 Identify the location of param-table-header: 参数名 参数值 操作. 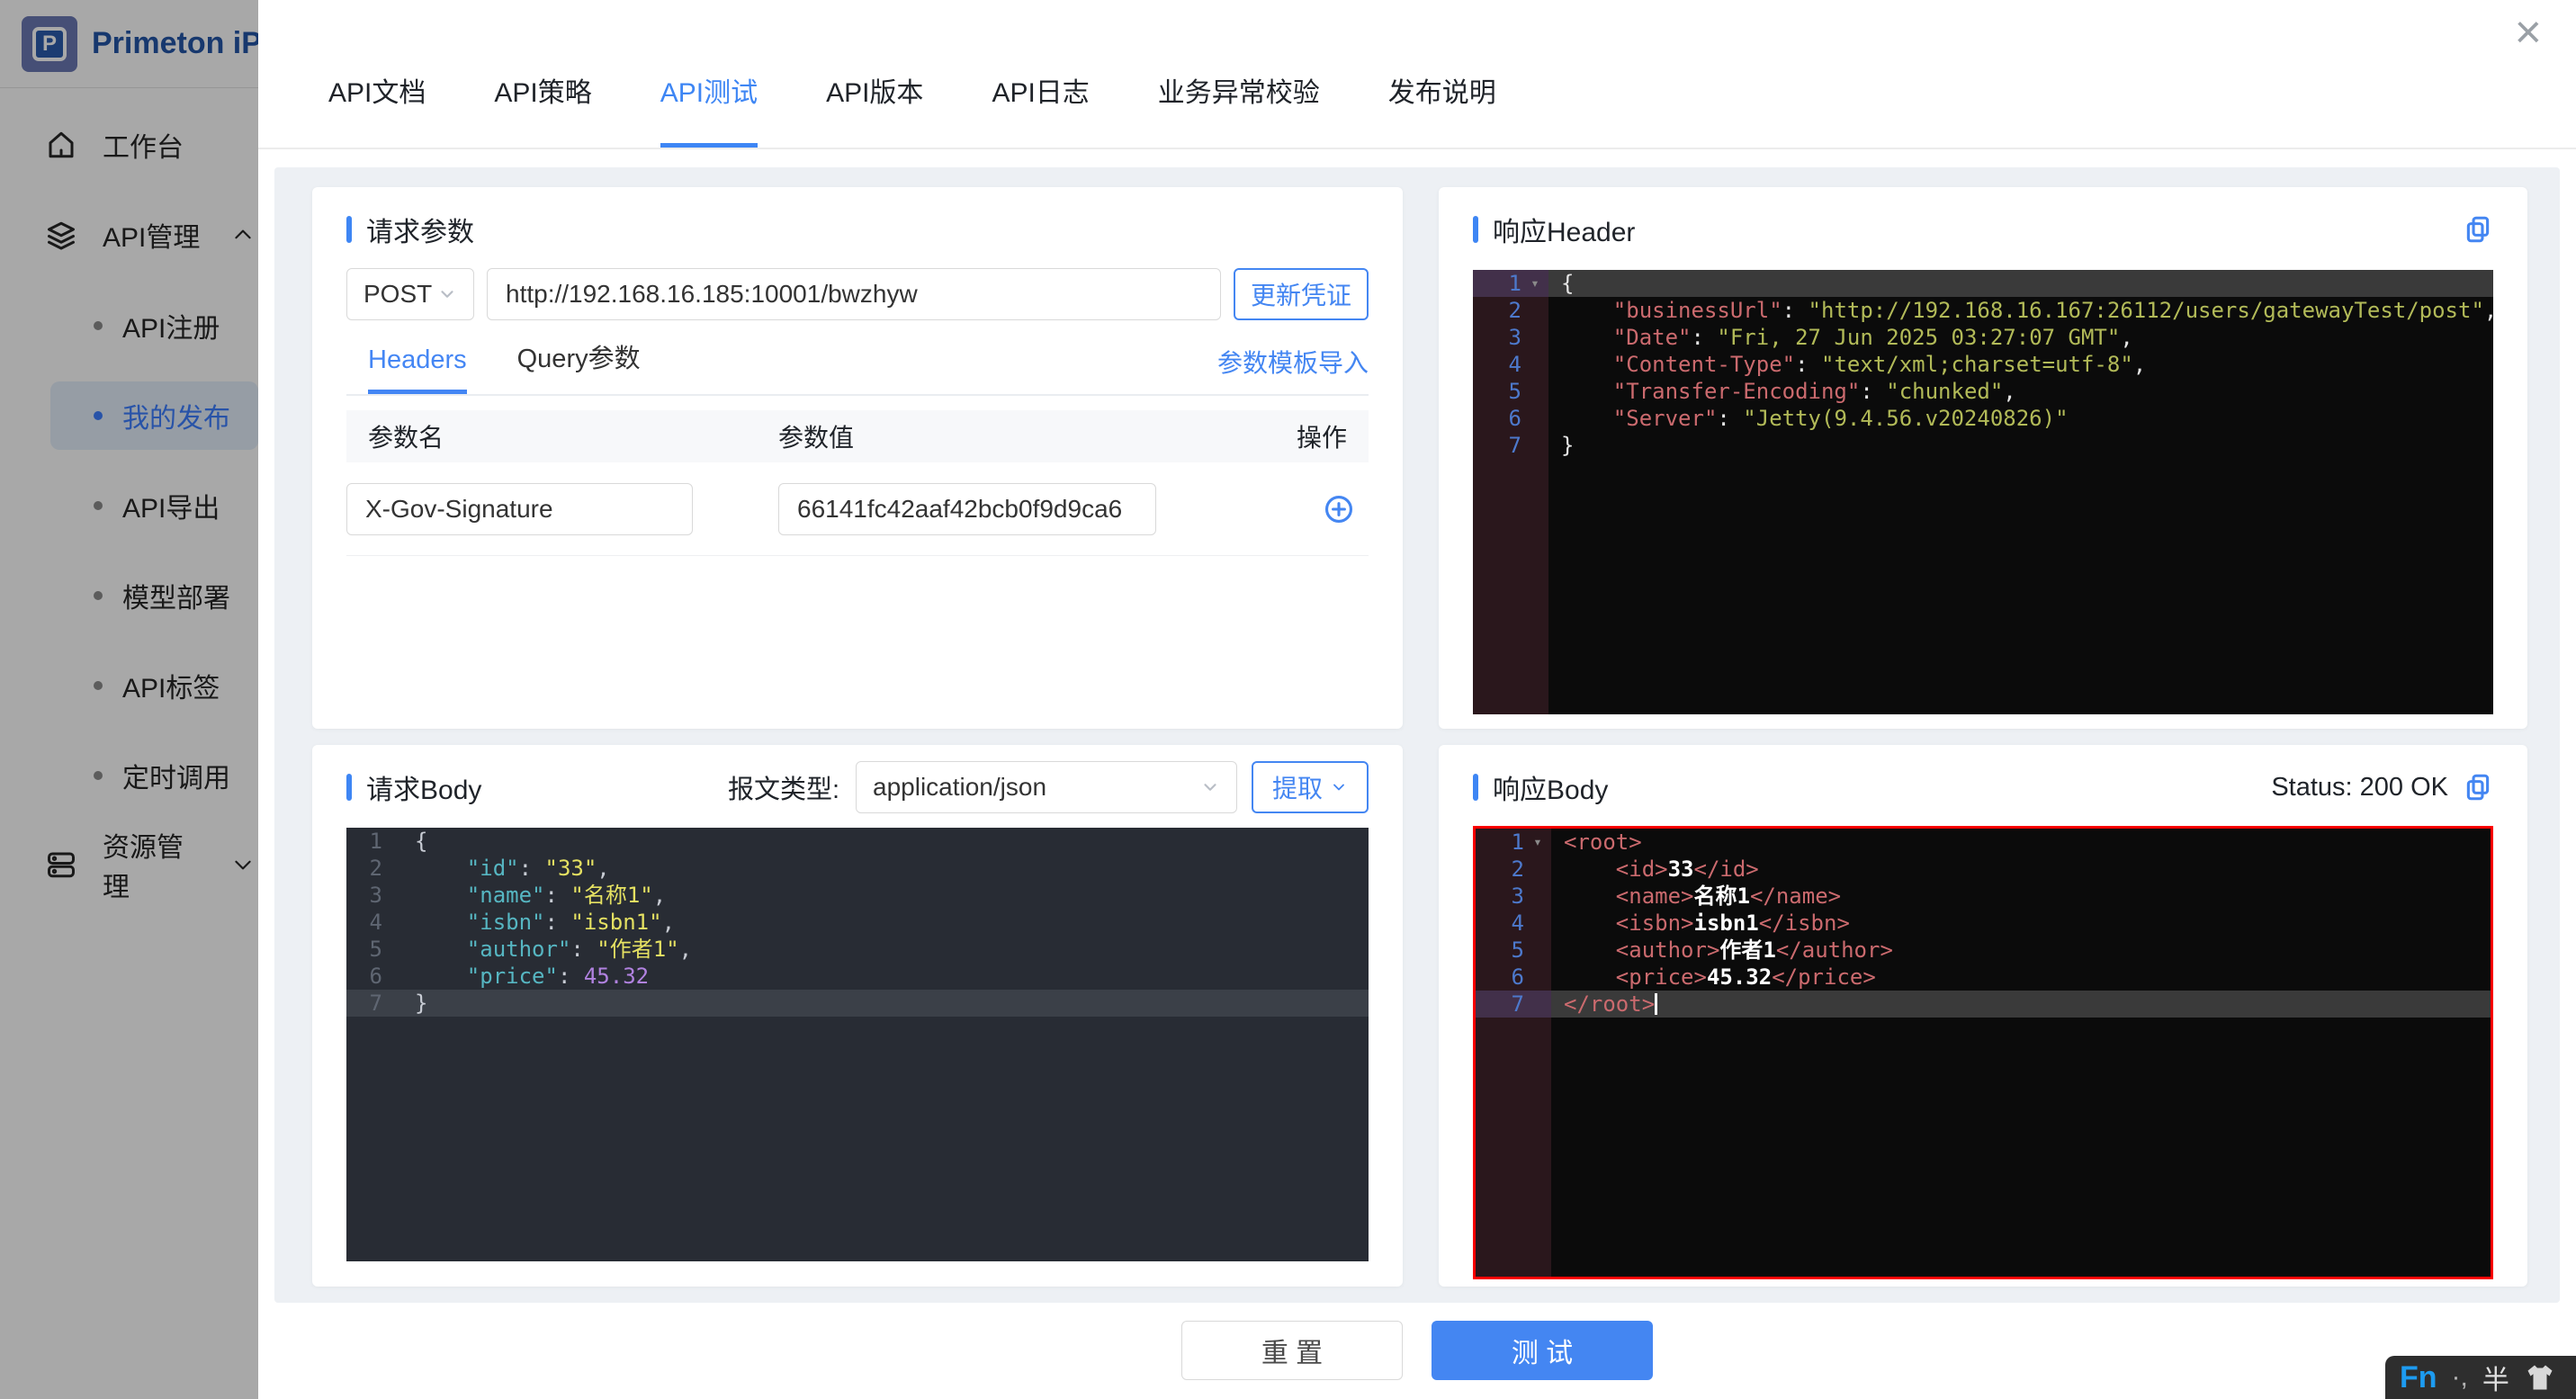
(858, 436).